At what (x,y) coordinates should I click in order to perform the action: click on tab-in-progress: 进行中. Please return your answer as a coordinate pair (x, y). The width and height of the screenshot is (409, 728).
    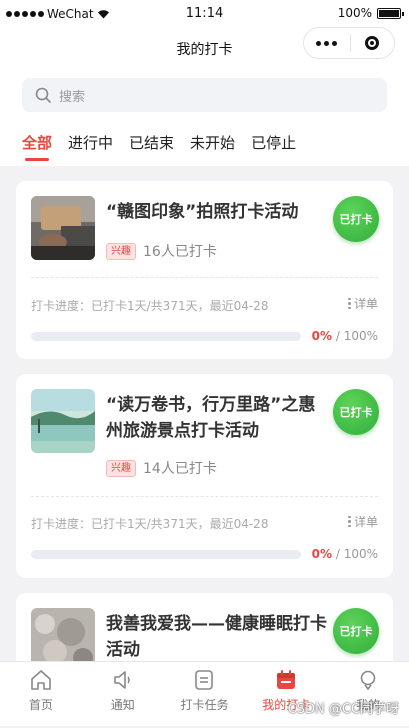
    Looking at the image, I should click on (90, 147).